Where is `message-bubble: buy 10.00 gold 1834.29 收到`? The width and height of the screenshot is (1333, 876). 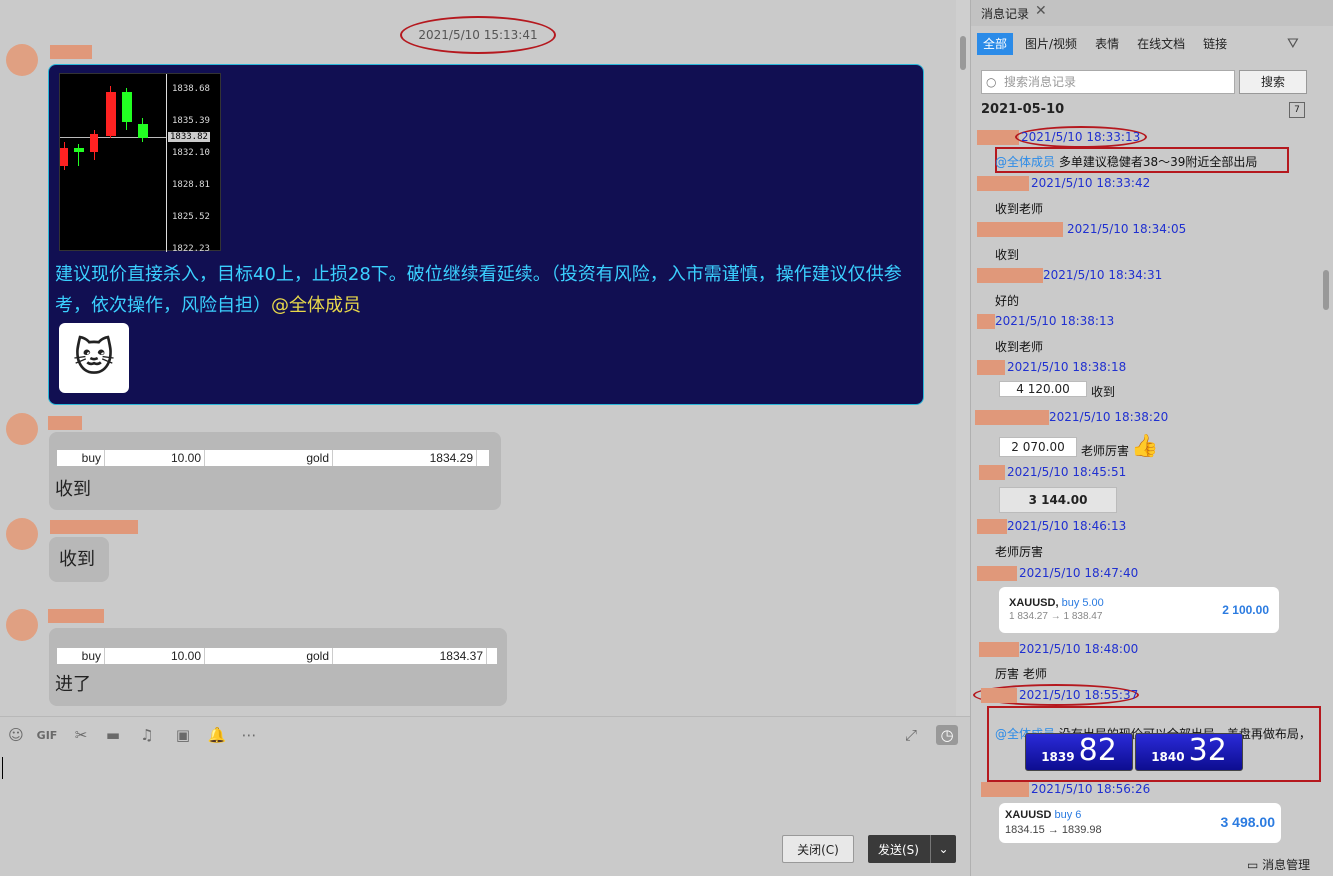
message-bubble: buy 10.00 gold 1834.29 收到 is located at coordinates (275, 471).